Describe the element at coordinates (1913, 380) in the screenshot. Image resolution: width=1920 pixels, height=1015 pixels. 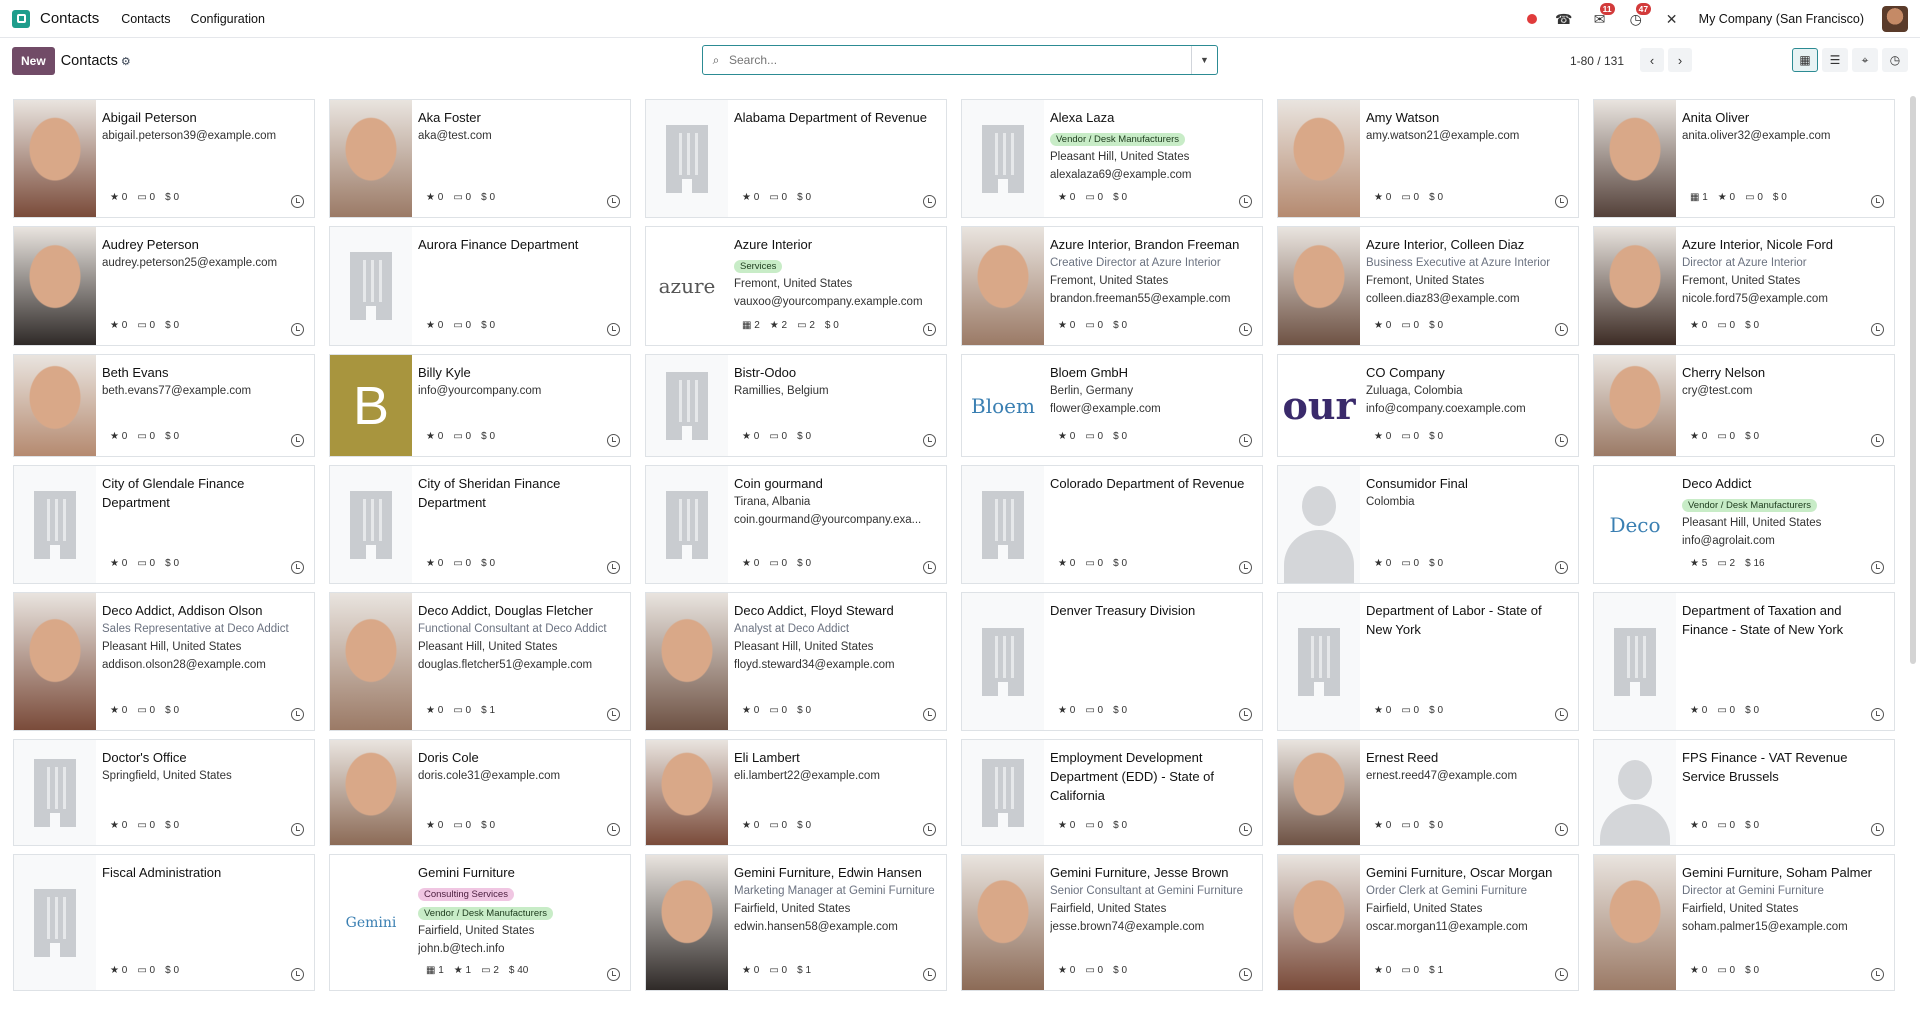
I see `scrollbar` at that location.